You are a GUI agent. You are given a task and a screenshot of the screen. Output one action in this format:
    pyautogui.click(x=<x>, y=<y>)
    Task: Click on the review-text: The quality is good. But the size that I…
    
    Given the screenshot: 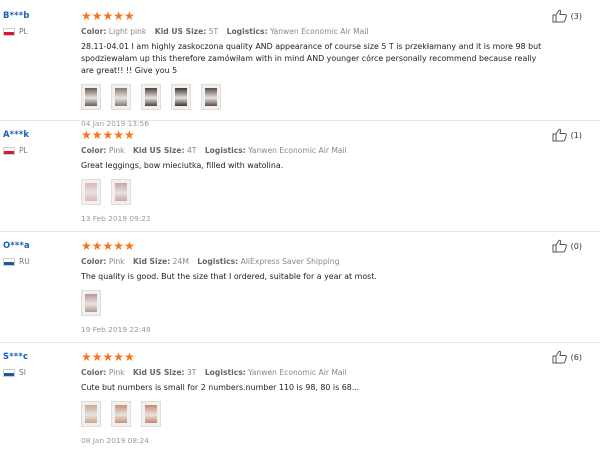 What is the action you would take?
    pyautogui.click(x=229, y=276)
    